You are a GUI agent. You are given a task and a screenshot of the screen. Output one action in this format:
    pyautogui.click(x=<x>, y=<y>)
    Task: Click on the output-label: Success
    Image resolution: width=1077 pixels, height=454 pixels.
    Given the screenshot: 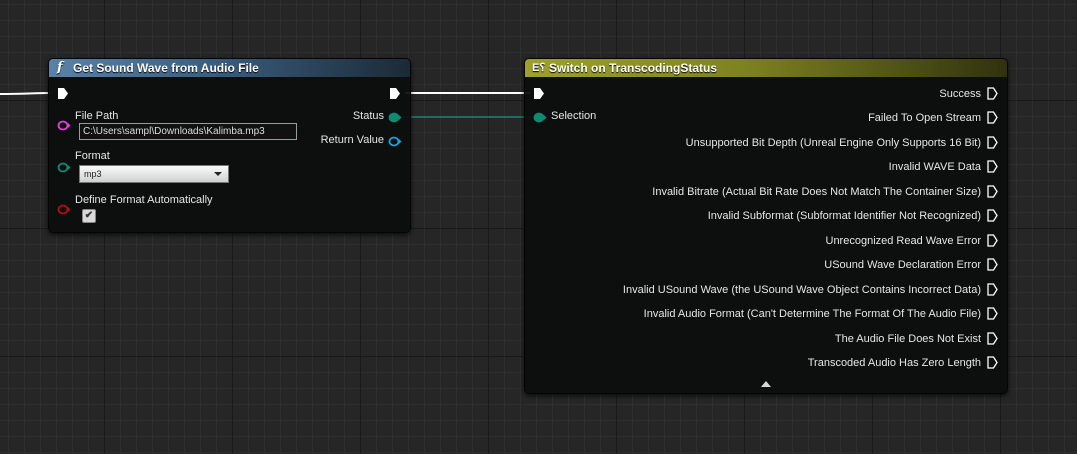 What is the action you would take?
    pyautogui.click(x=960, y=93)
    